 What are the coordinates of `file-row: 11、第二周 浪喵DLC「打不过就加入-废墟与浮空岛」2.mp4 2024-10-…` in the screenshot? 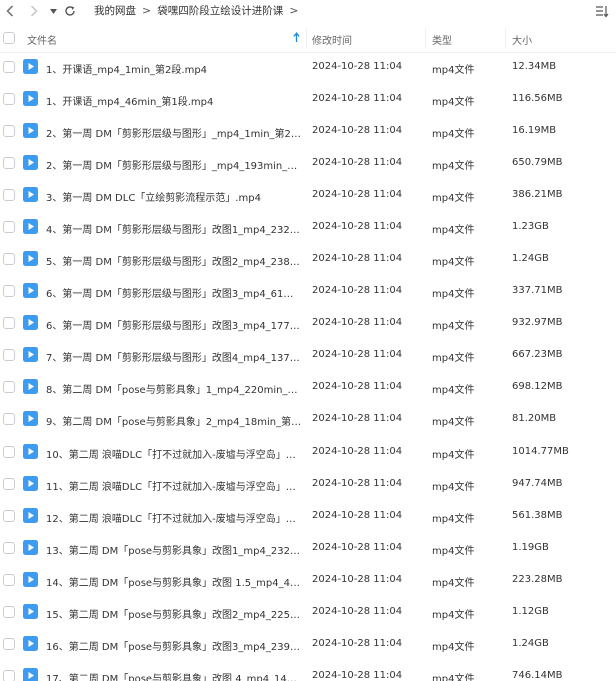 It's located at (308, 484).